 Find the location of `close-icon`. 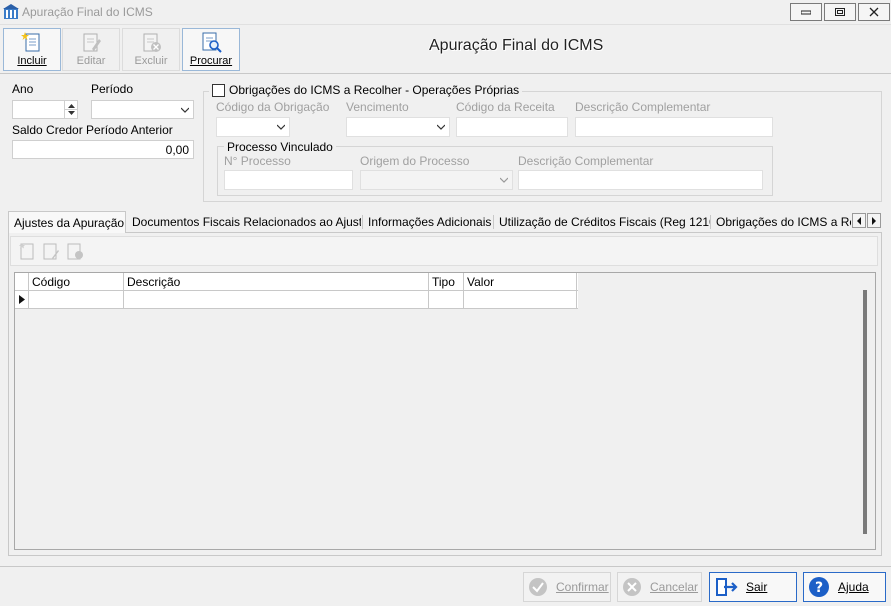

close-icon is located at coordinates (874, 12).